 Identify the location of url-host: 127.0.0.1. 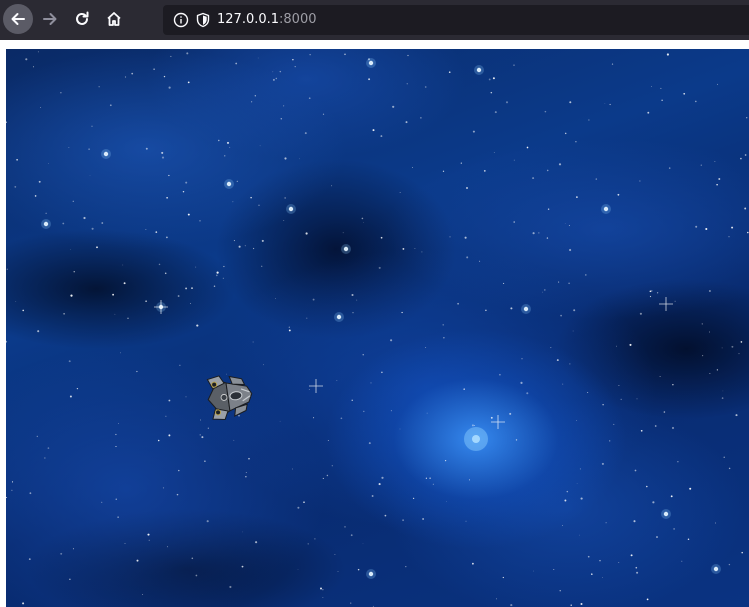
(248, 19).